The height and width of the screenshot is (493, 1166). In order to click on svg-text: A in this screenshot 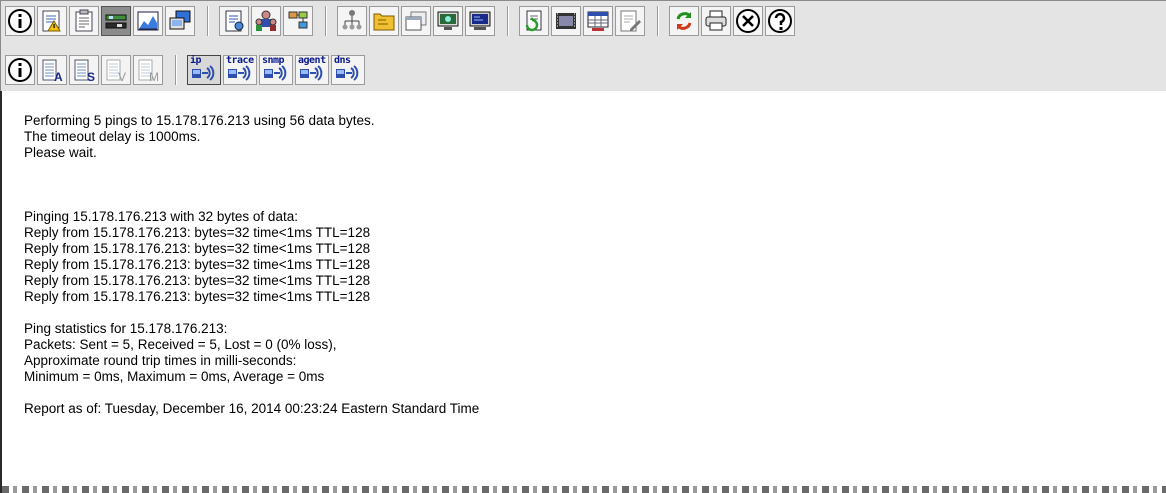, I will do `click(58, 77)`.